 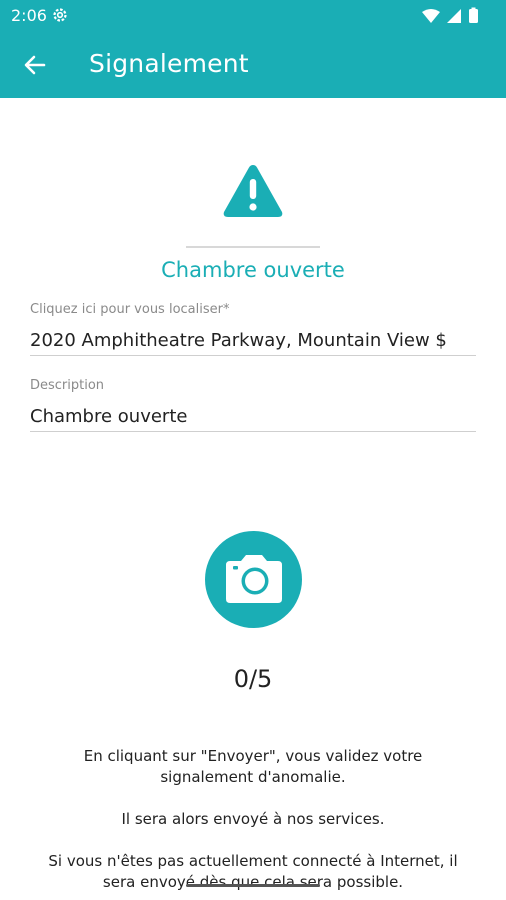 What do you see at coordinates (60, 17) in the screenshot?
I see `settings-gear-icon` at bounding box center [60, 17].